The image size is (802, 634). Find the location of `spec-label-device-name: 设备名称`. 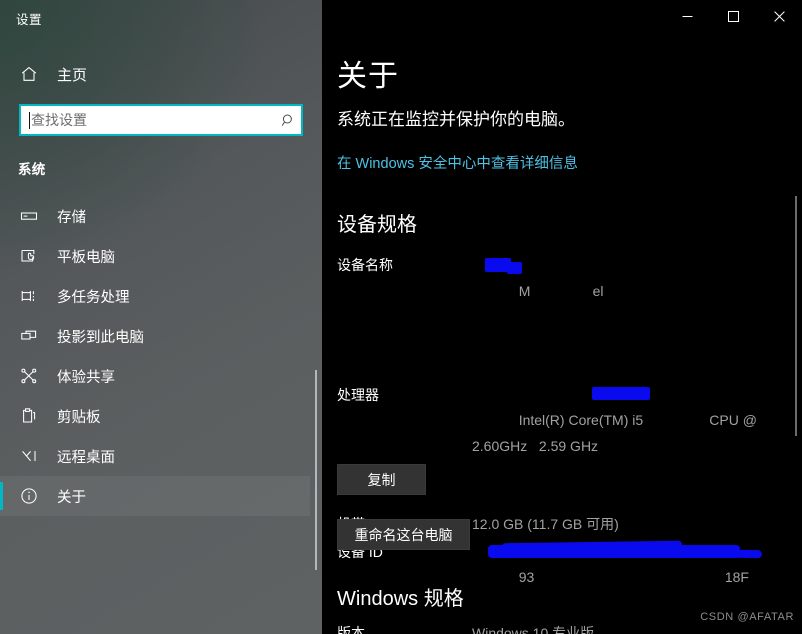

spec-label-device-name: 设备名称 is located at coordinates (365, 265).